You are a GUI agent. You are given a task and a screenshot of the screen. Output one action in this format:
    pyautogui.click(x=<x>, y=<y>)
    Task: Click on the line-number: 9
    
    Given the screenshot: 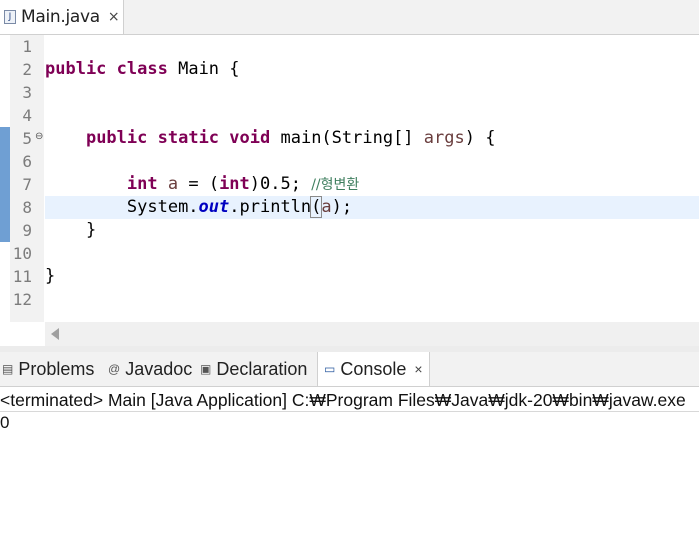 What is the action you would take?
    pyautogui.click(x=27, y=230)
    